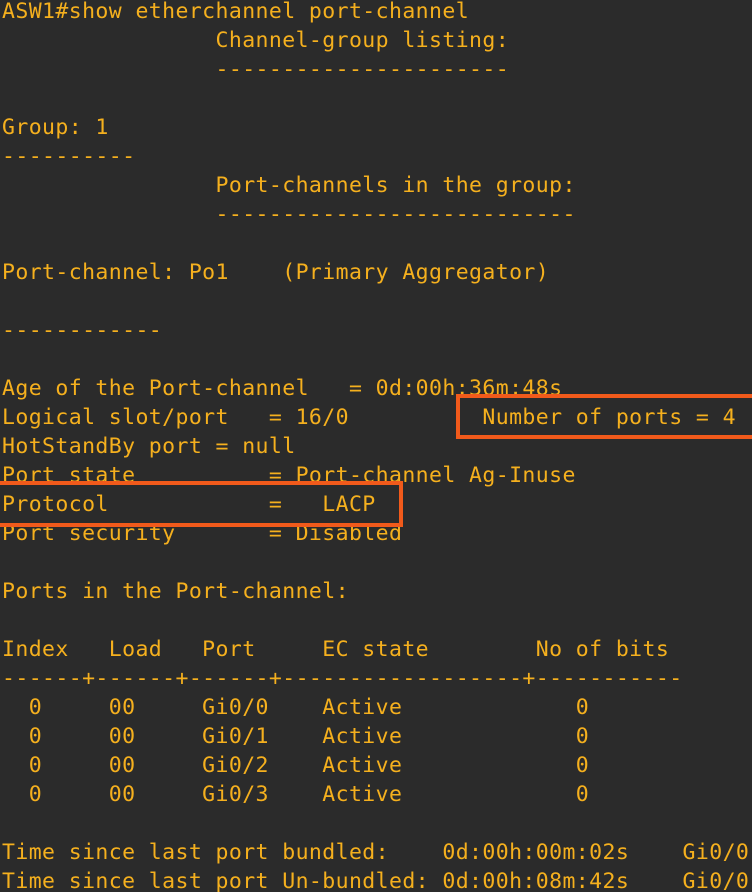  Describe the element at coordinates (296, 707) in the screenshot. I see `table-row: 0 00 Gi0/0 Active 0` at that location.